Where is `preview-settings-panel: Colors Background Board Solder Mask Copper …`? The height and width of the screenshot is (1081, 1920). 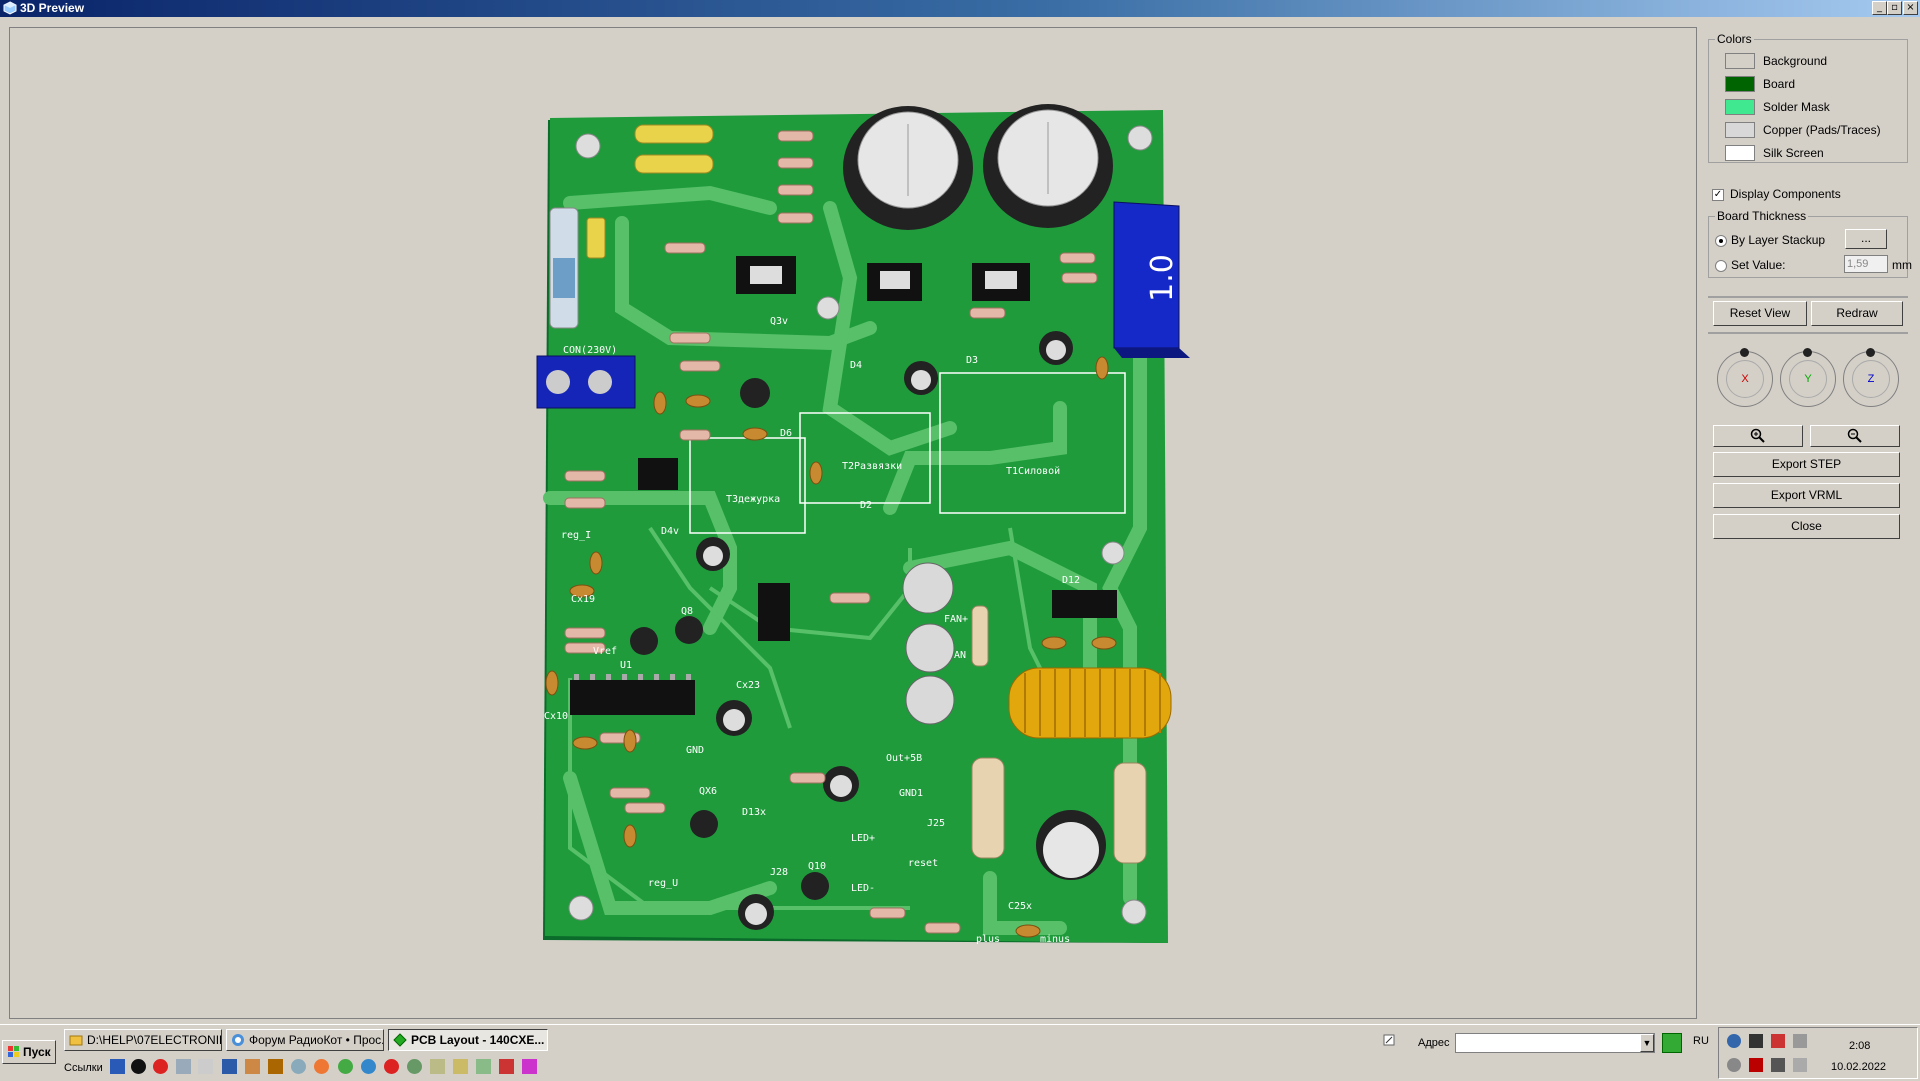
preview-settings-panel: Colors Background Board Solder Mask Copper … is located at coordinates (1810, 520).